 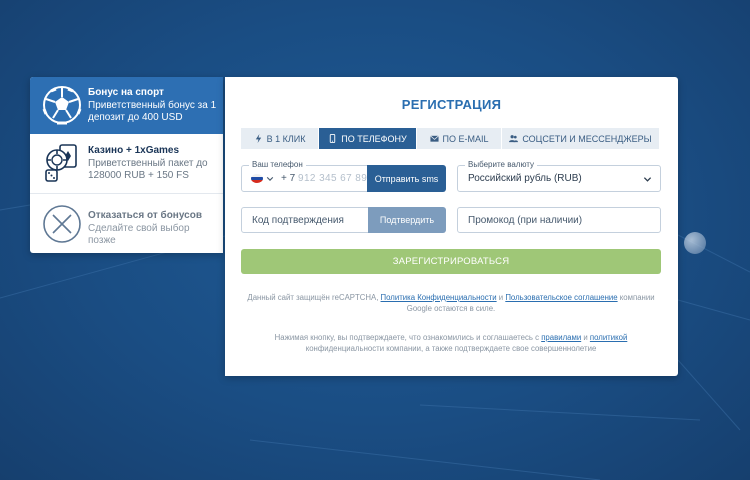 I want to click on envelope-icon, so click(x=434, y=138).